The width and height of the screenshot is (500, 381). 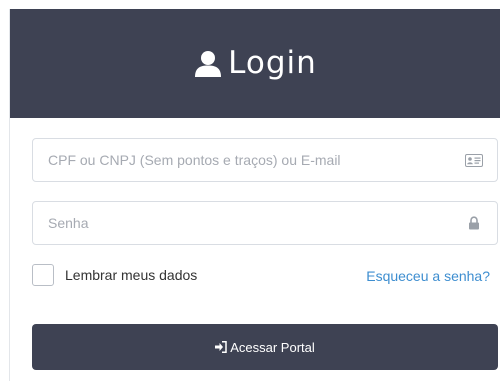 I want to click on id-card-icon, so click(x=474, y=160).